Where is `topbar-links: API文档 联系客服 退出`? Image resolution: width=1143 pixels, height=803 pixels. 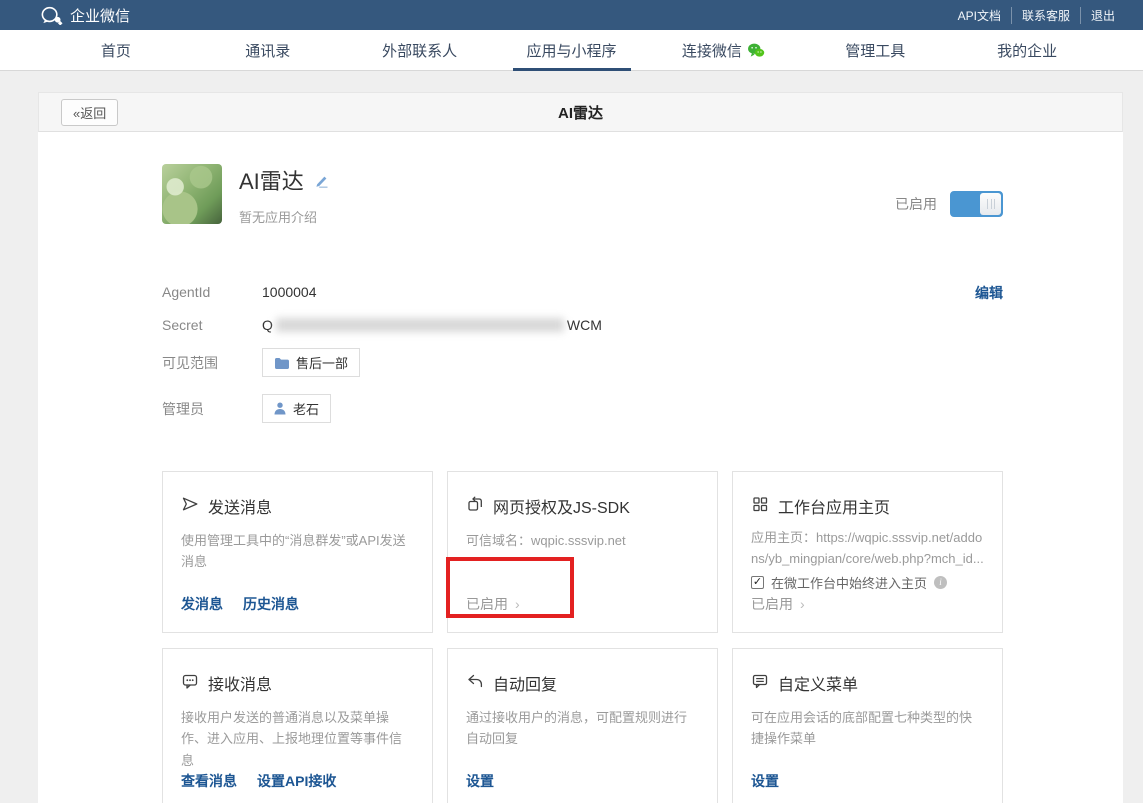 topbar-links: API文档 联系客服 退出 is located at coordinates (1036, 15).